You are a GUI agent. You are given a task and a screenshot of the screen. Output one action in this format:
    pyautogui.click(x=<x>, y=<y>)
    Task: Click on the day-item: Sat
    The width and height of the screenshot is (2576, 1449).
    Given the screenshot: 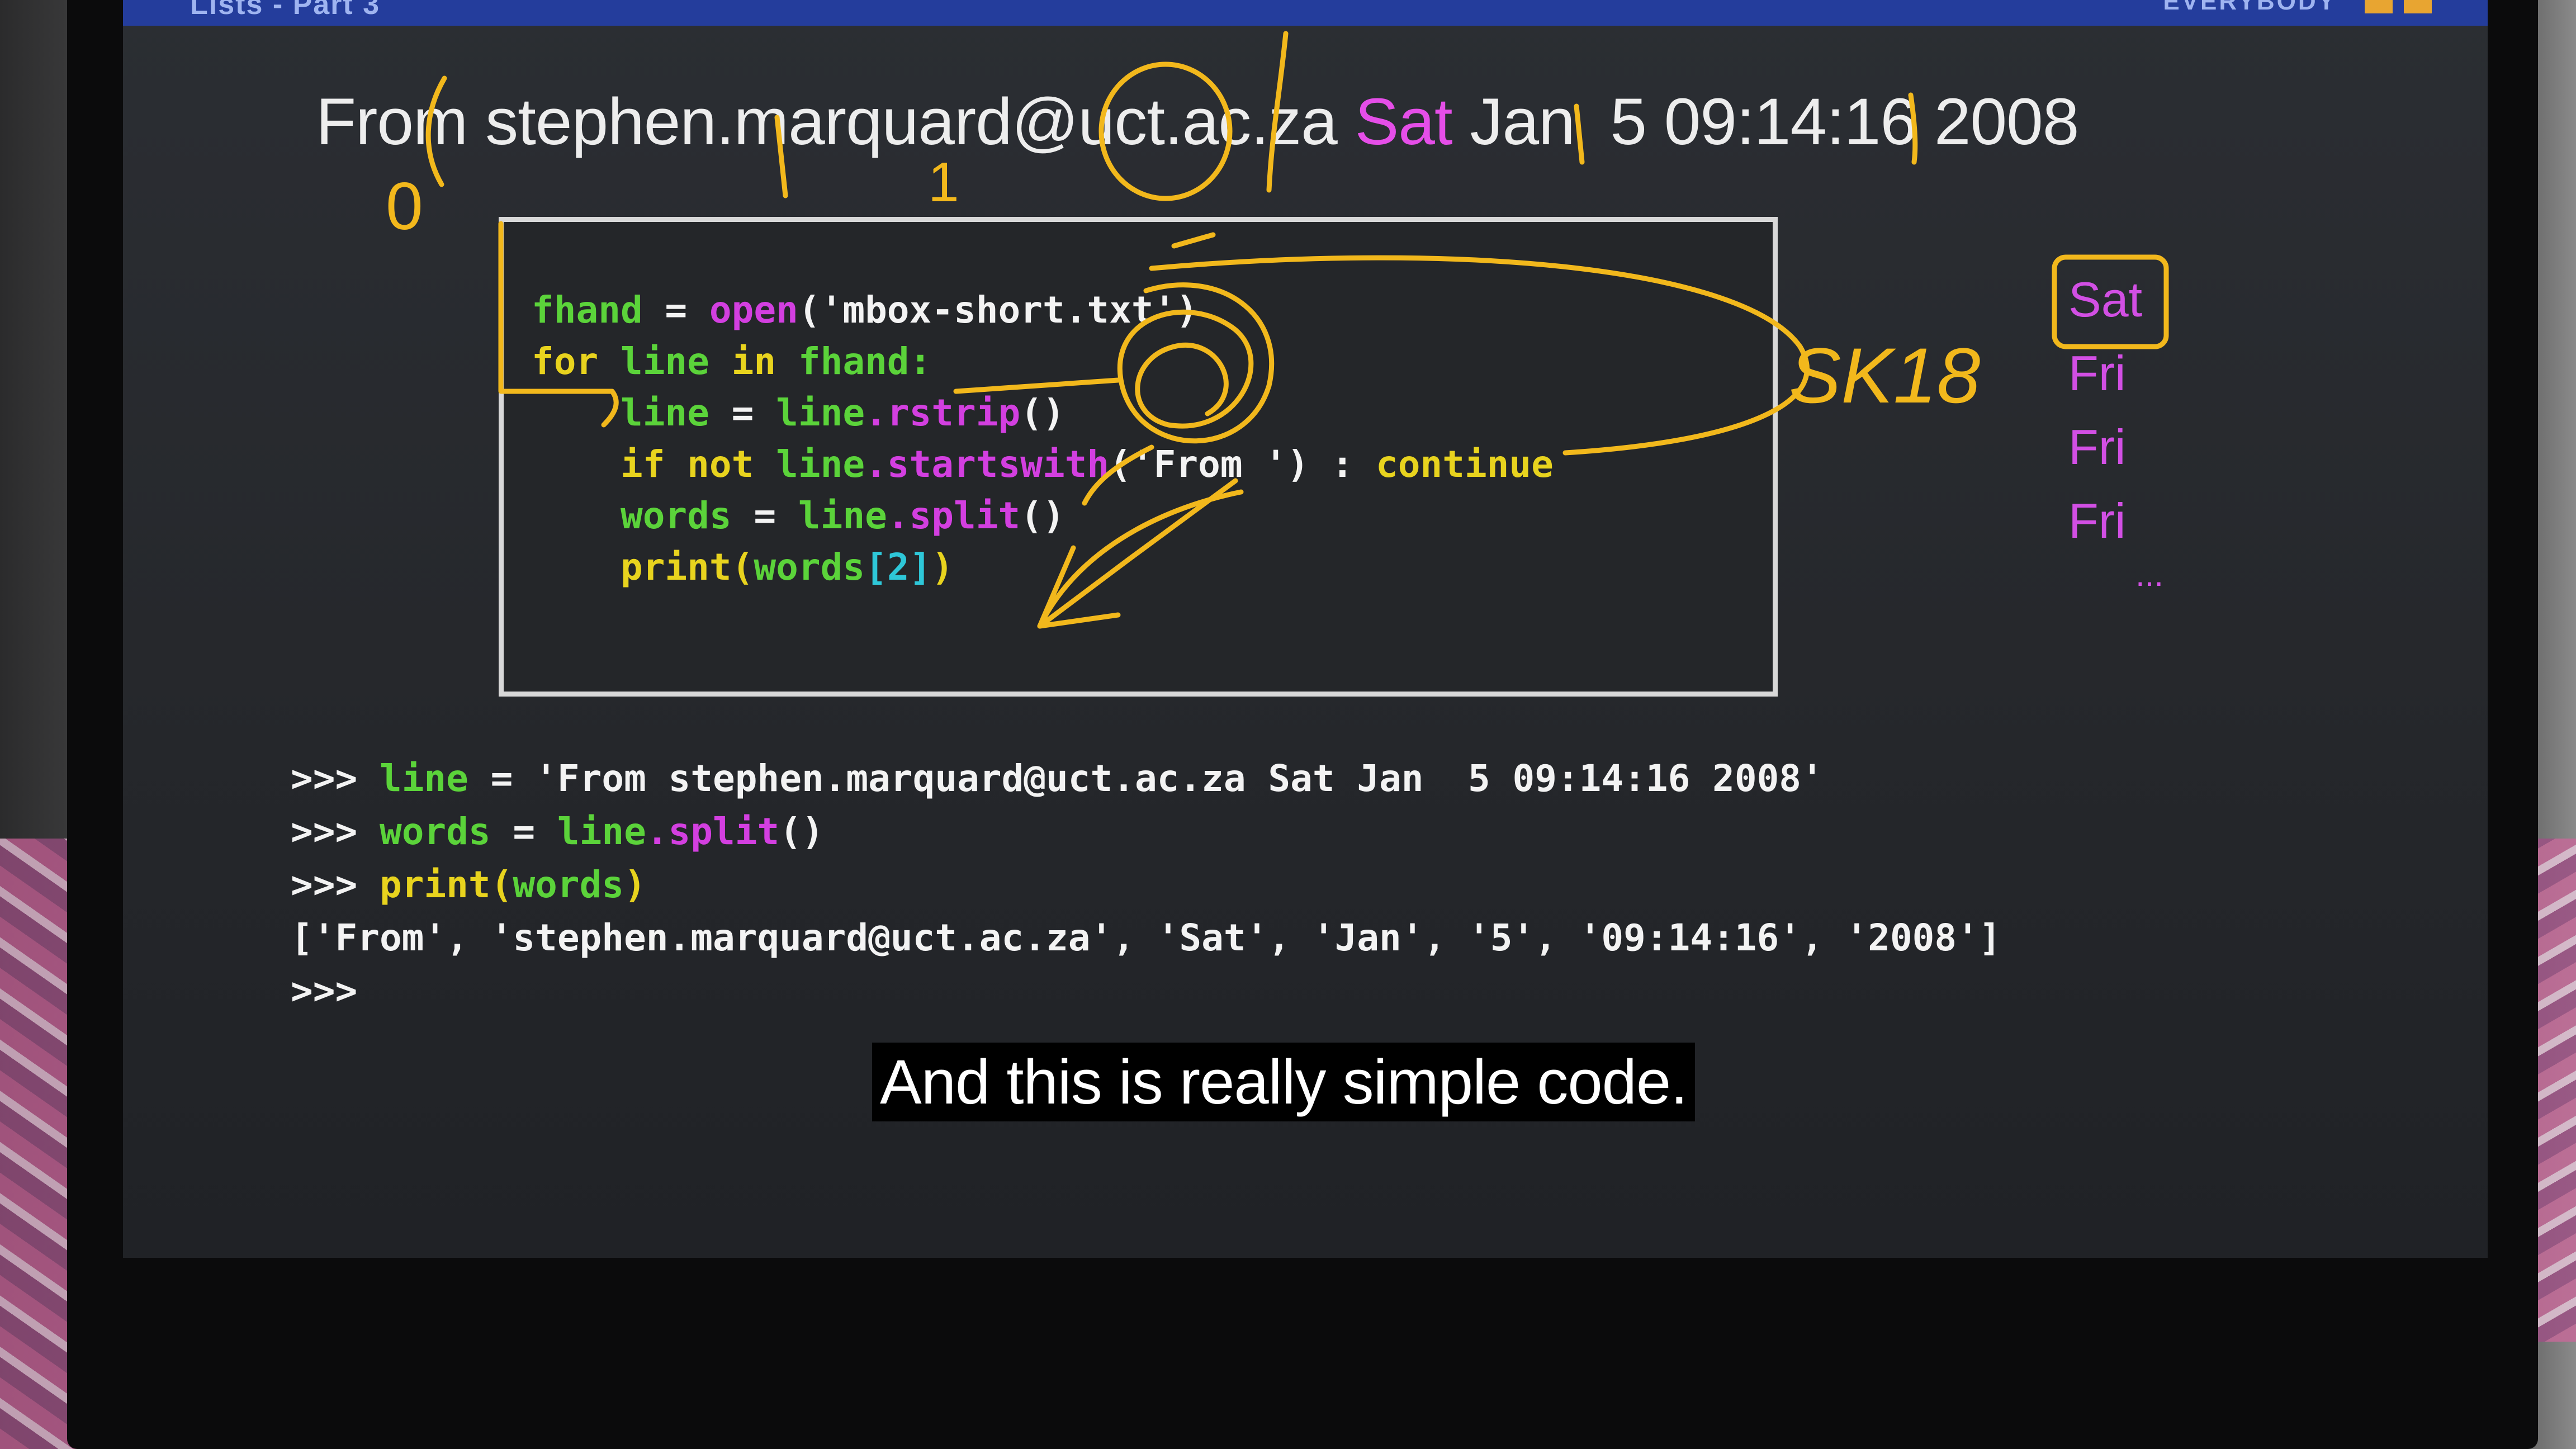 What is the action you would take?
    pyautogui.click(x=2105, y=300)
    